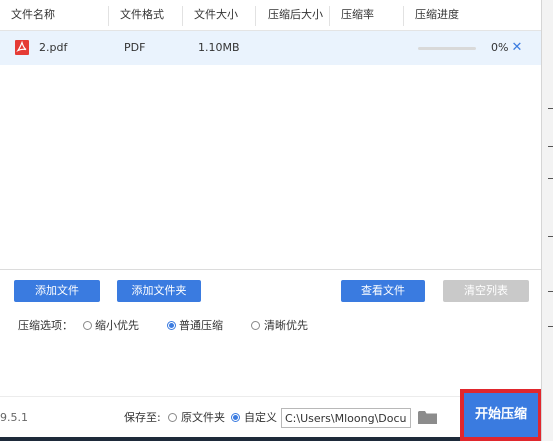 The image size is (553, 441). What do you see at coordinates (87, 325) in the screenshot?
I see `option-smaller-radio` at bounding box center [87, 325].